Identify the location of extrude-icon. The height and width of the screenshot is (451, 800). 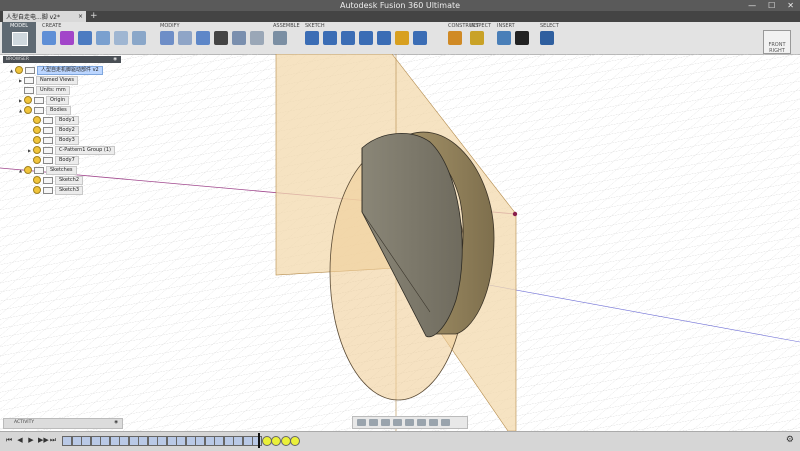
(121, 38).